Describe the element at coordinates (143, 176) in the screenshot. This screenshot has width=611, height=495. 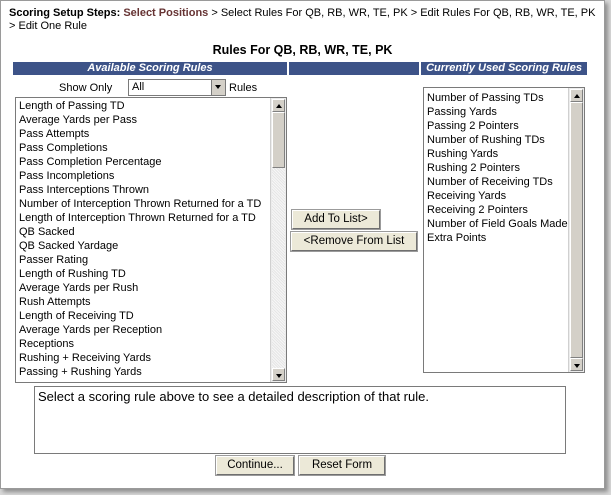
I see `list-item: Pass Incompletions` at that location.